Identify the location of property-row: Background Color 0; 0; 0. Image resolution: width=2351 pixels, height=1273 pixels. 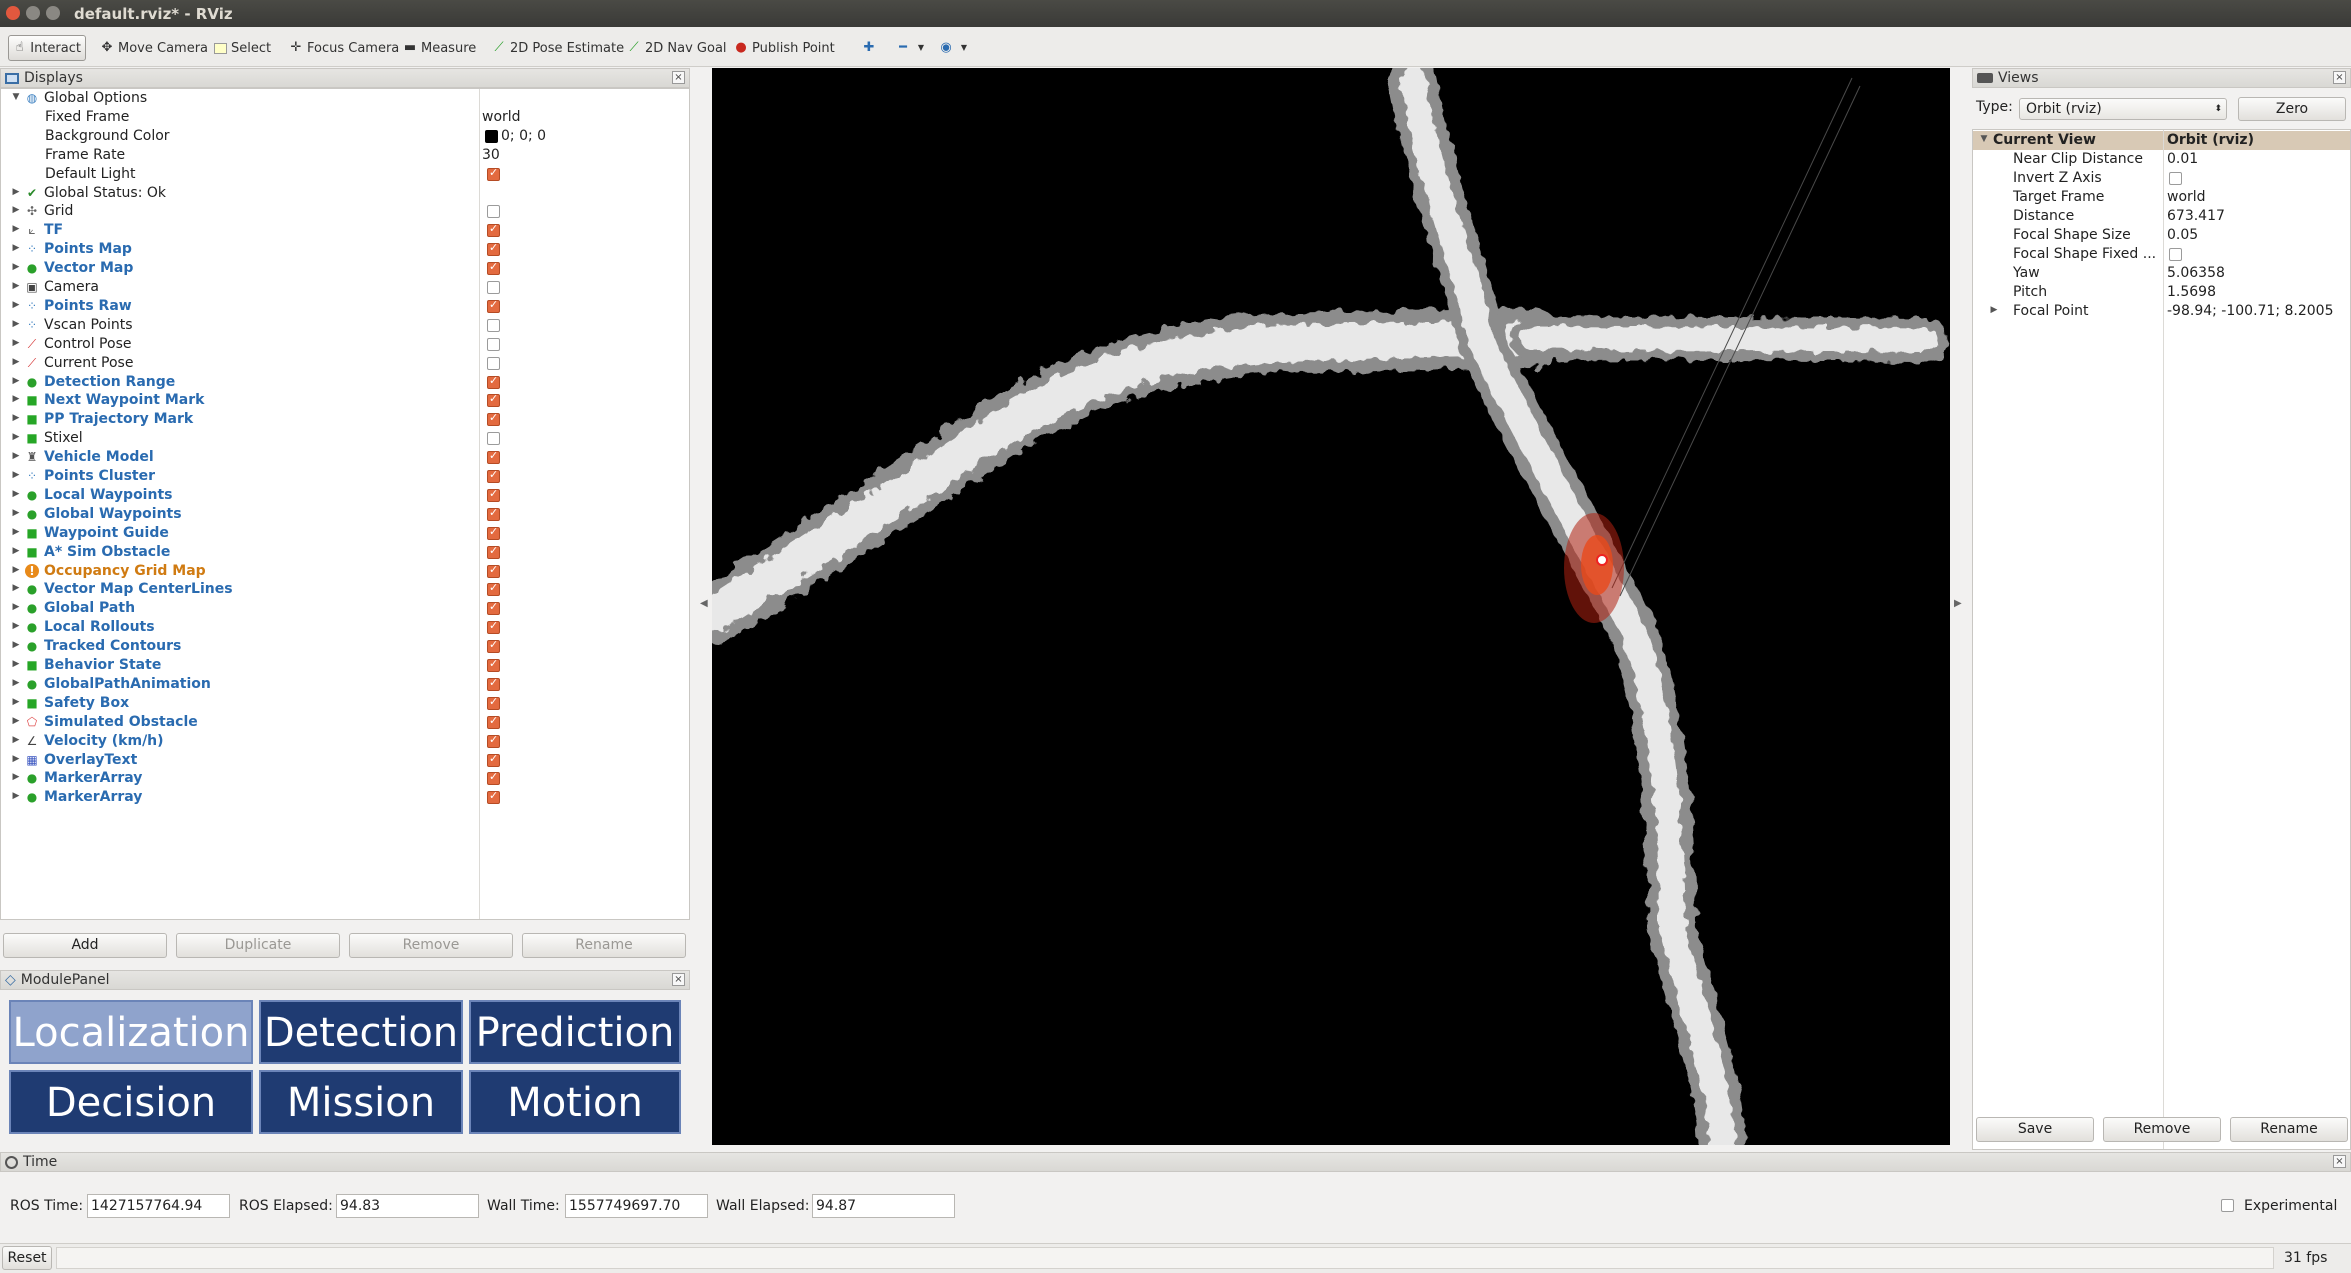
(346, 136).